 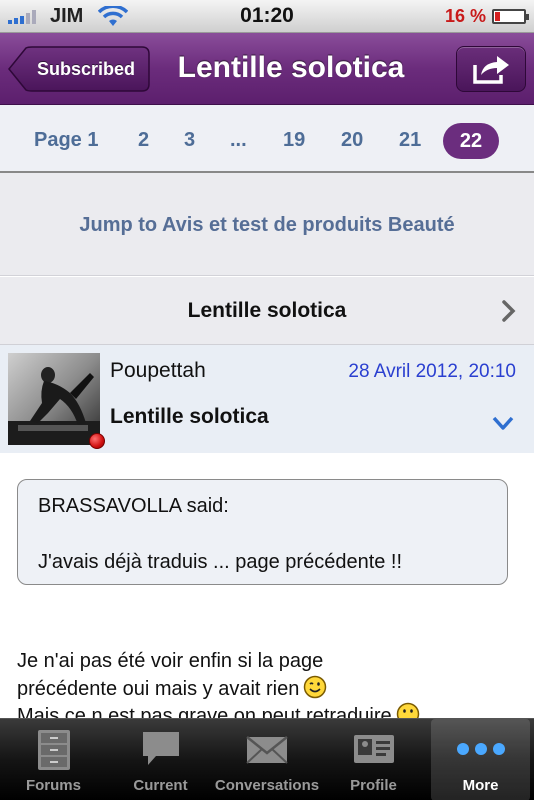 I want to click on pagination: Page 1 2 3 ... 19 20 21 22, so click(x=267, y=139).